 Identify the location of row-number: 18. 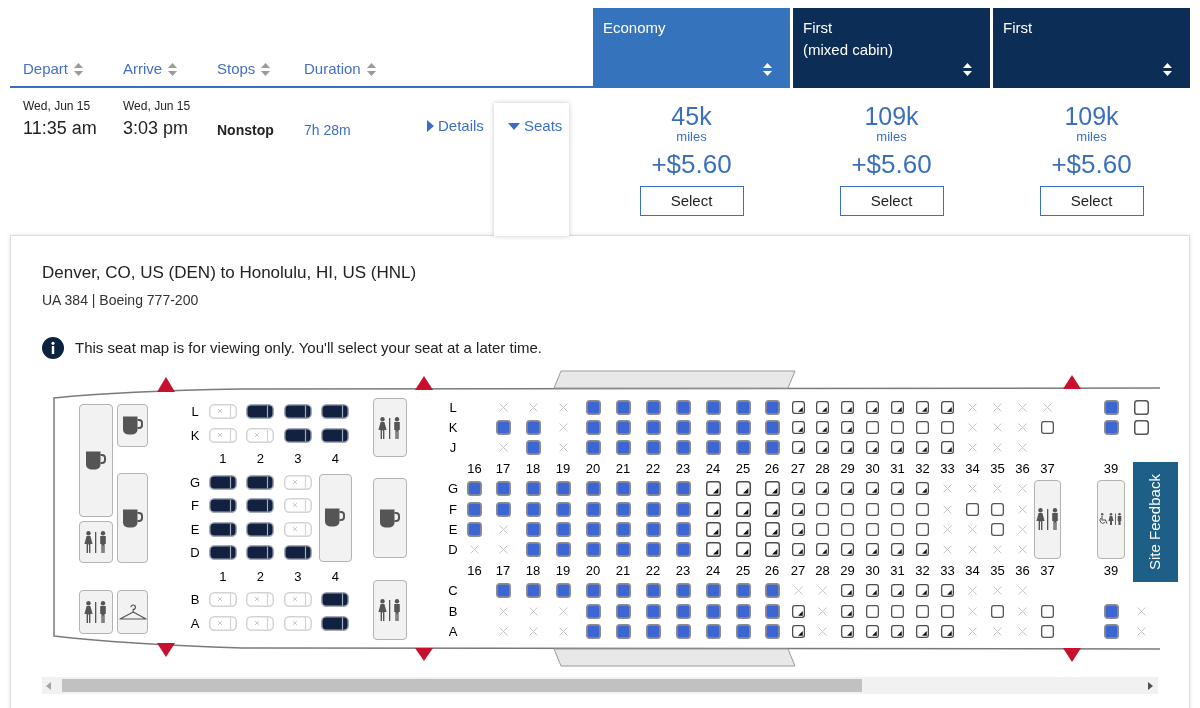
(533, 570).